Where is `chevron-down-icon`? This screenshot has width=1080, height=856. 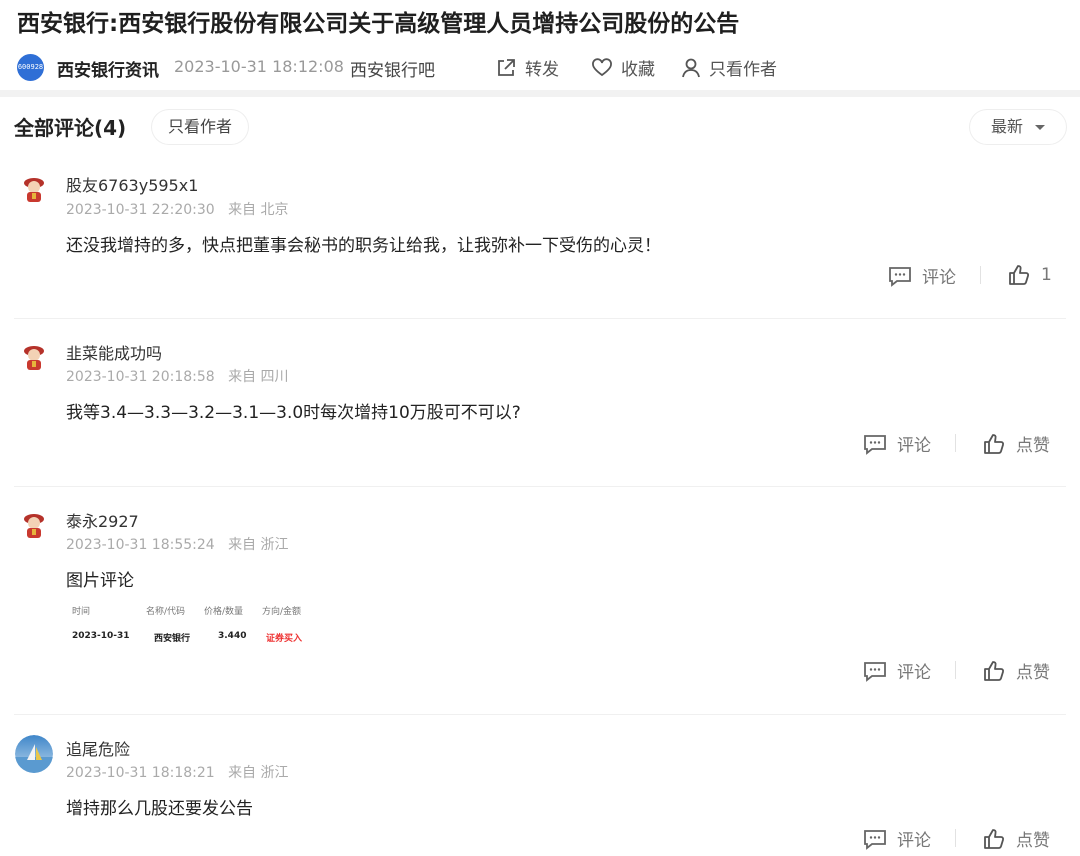 chevron-down-icon is located at coordinates (1040, 127).